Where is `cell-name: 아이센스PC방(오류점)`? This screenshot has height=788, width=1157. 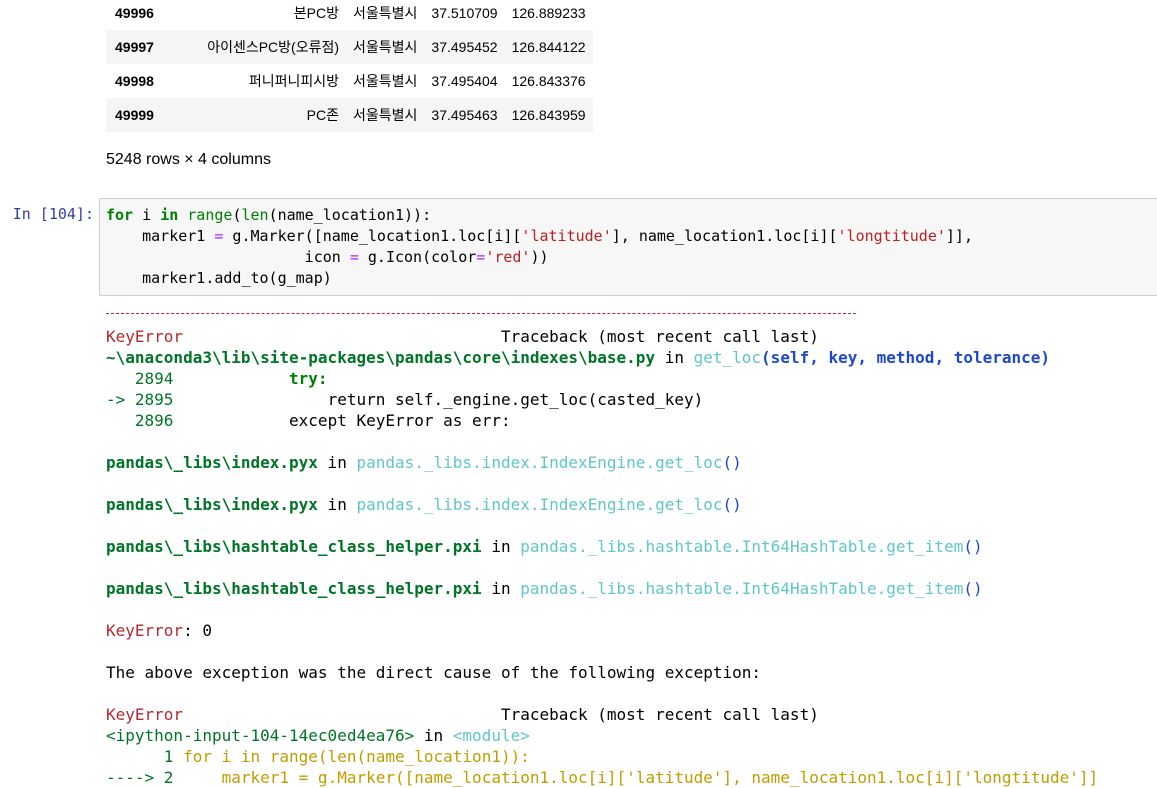
cell-name: 아이센스PC방(오류점) is located at coordinates (264, 47).